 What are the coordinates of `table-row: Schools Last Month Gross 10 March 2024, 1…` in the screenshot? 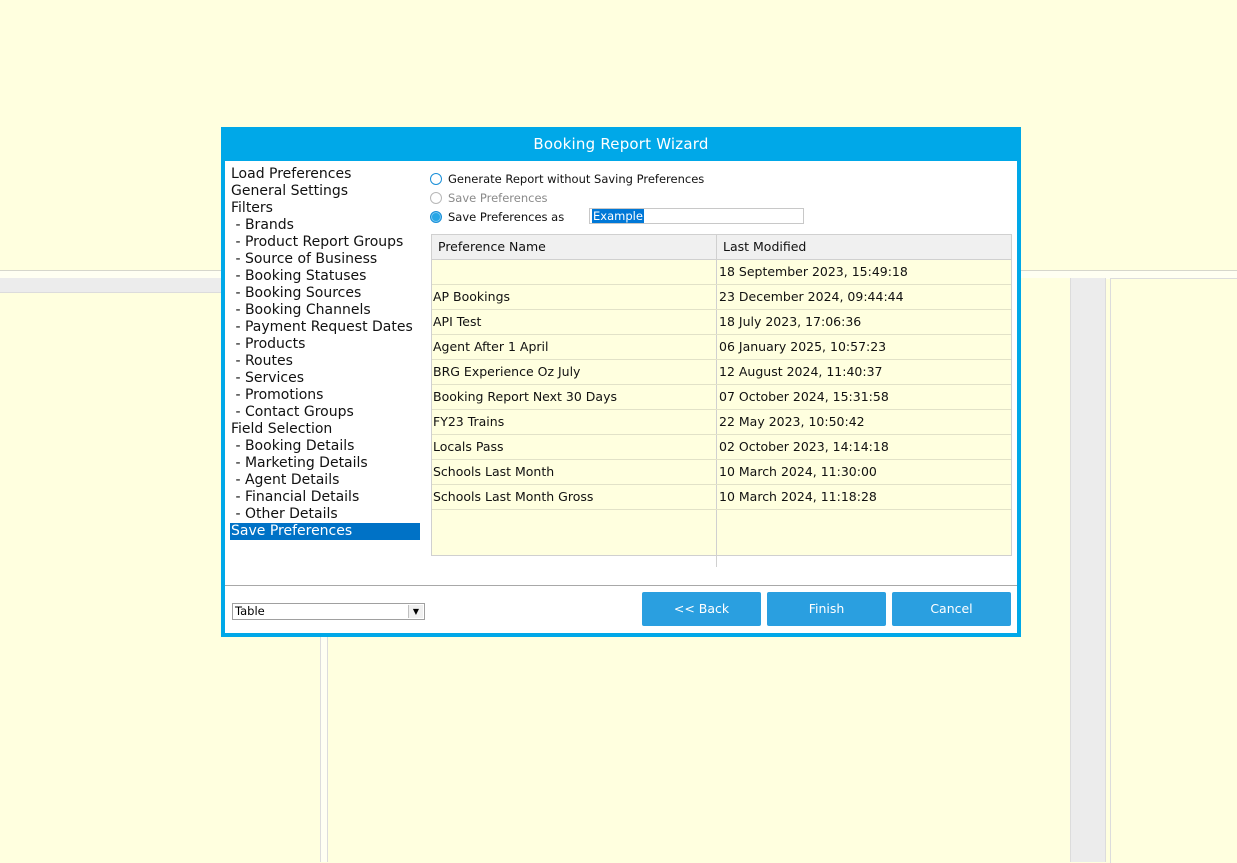 It's located at (721, 497).